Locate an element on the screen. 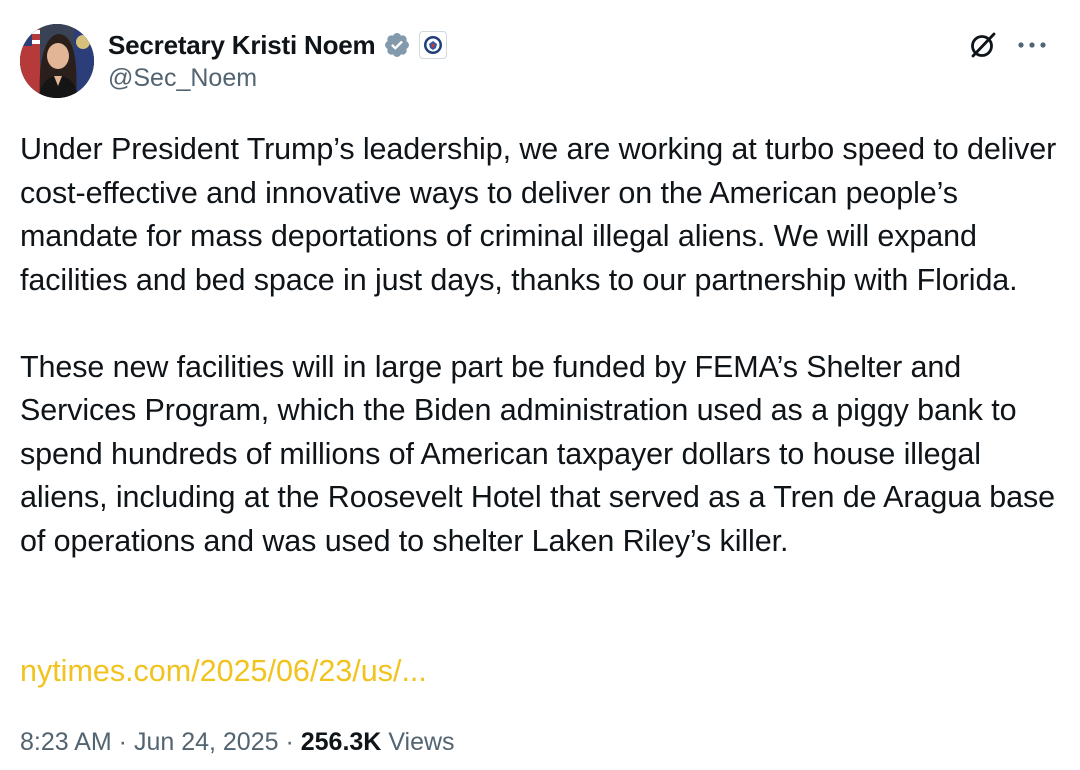  grok-icon is located at coordinates (983, 45).